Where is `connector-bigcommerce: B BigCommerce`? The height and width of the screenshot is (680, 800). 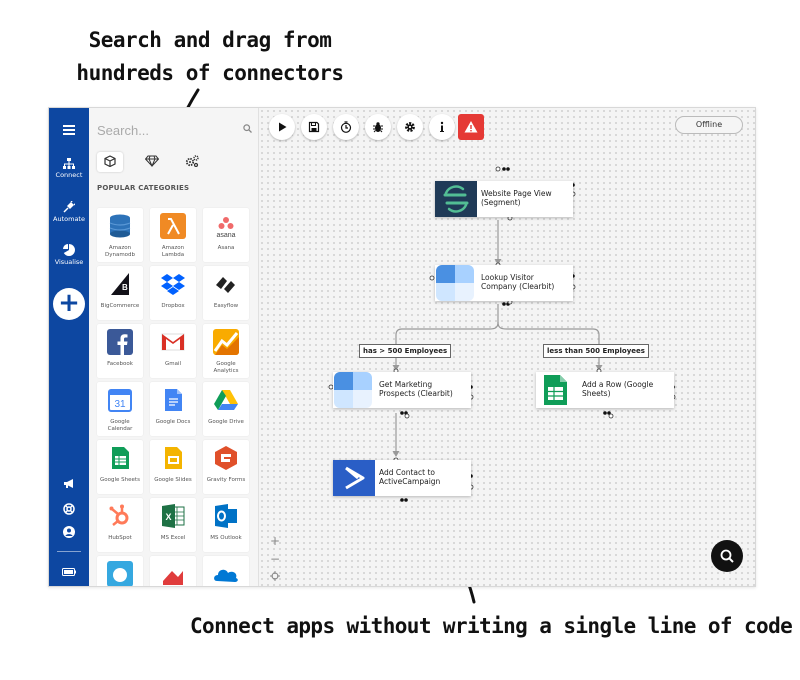
connector-bigcommerce: B BigCommerce is located at coordinates (120, 293).